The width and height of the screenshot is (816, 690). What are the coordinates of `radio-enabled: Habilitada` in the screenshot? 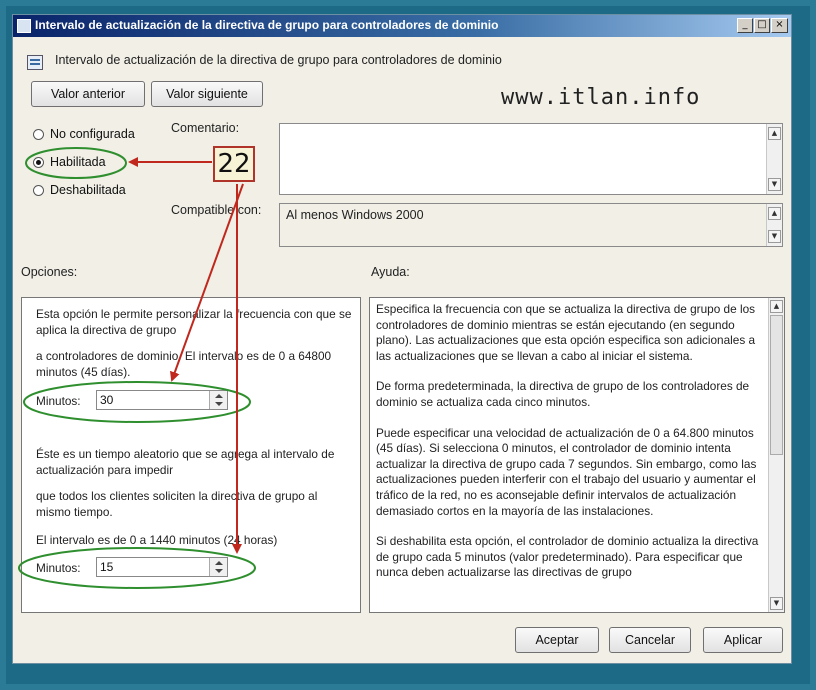 It's located at (69, 162).